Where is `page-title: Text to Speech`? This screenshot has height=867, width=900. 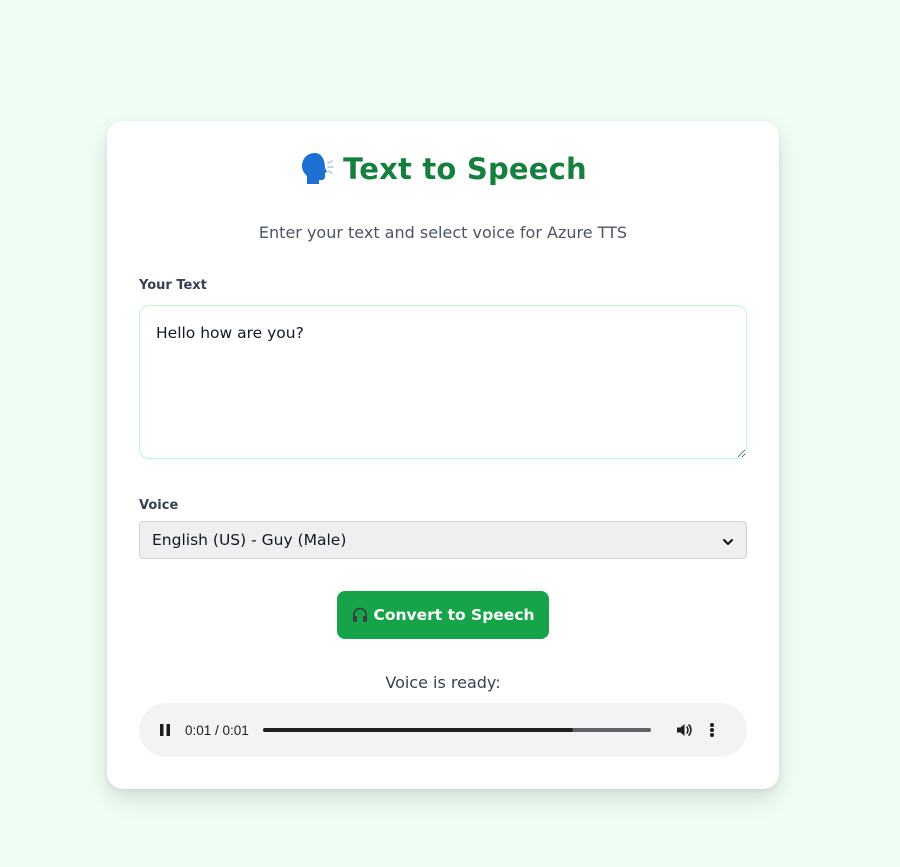 page-title: Text to Speech is located at coordinates (465, 169).